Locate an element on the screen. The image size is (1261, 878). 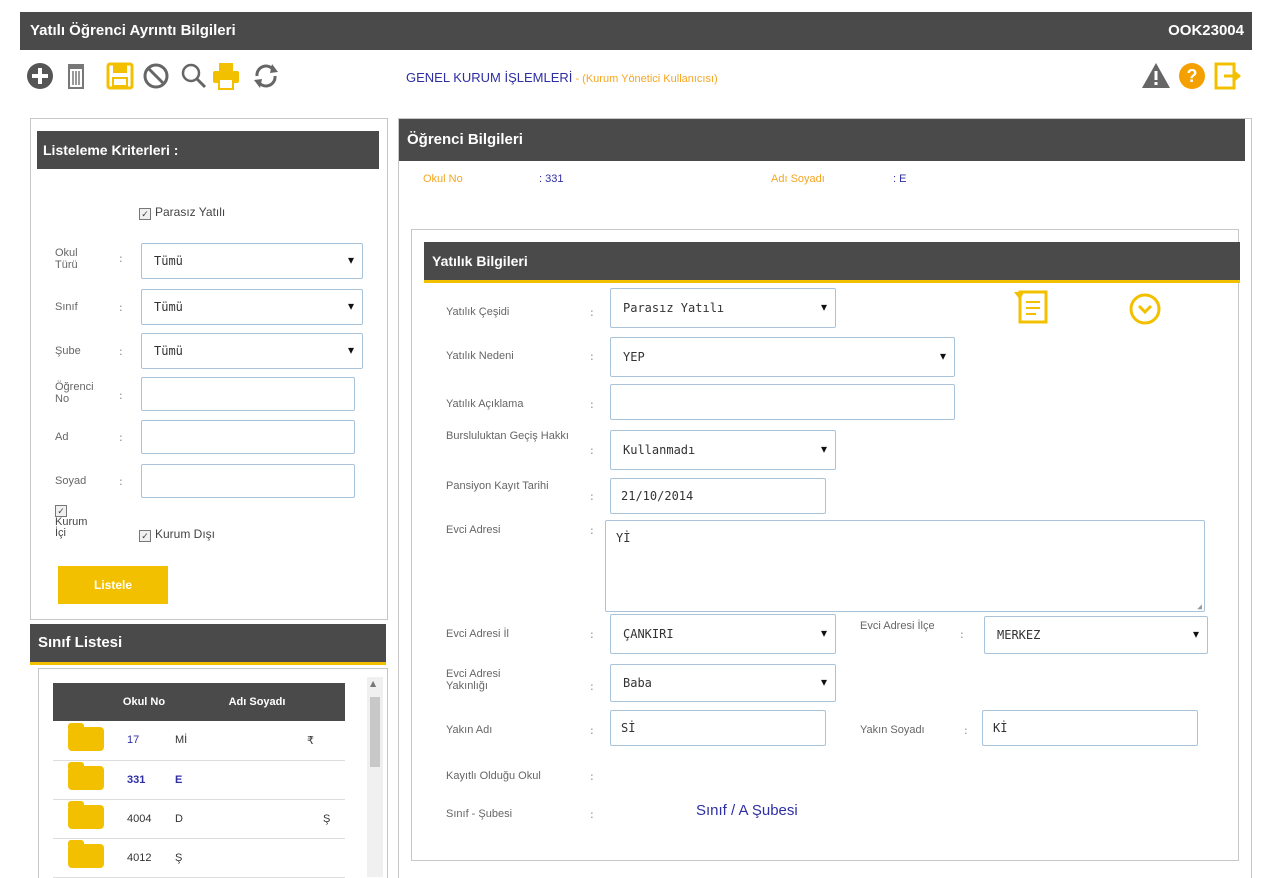
class-list-table: Okul No Adı Soyadı 17 Mİ₹ 331 E 4004 DŞ is located at coordinates (199, 780).